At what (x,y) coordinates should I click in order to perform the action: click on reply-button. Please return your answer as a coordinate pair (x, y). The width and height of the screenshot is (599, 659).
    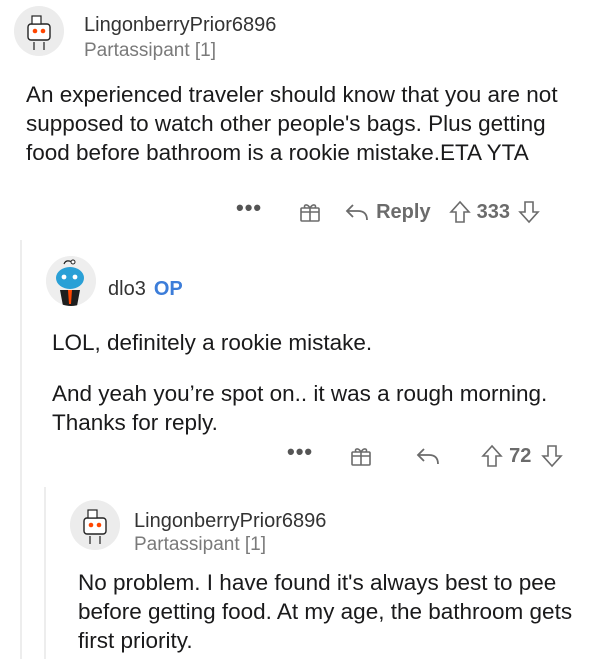
    Looking at the image, I should click on (428, 456).